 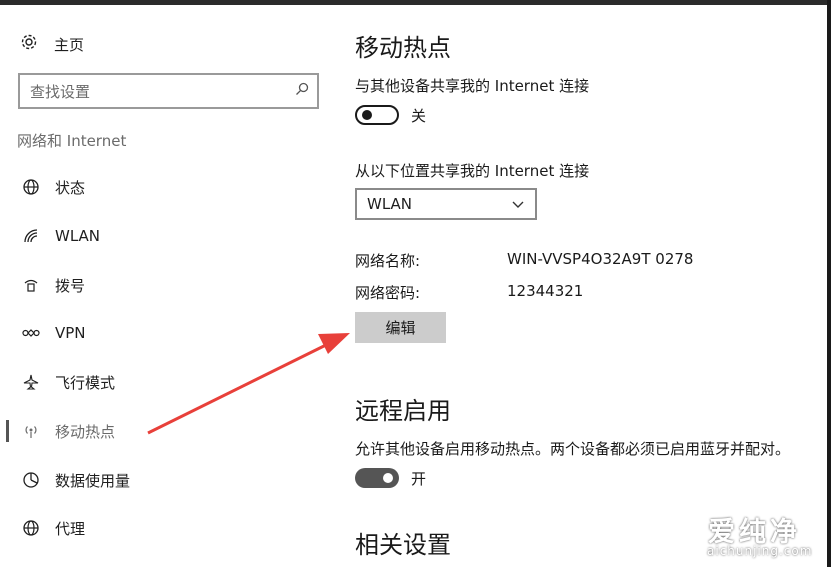 What do you see at coordinates (165, 431) in the screenshot?
I see `sidebar-item-hotspot: 移动热点` at bounding box center [165, 431].